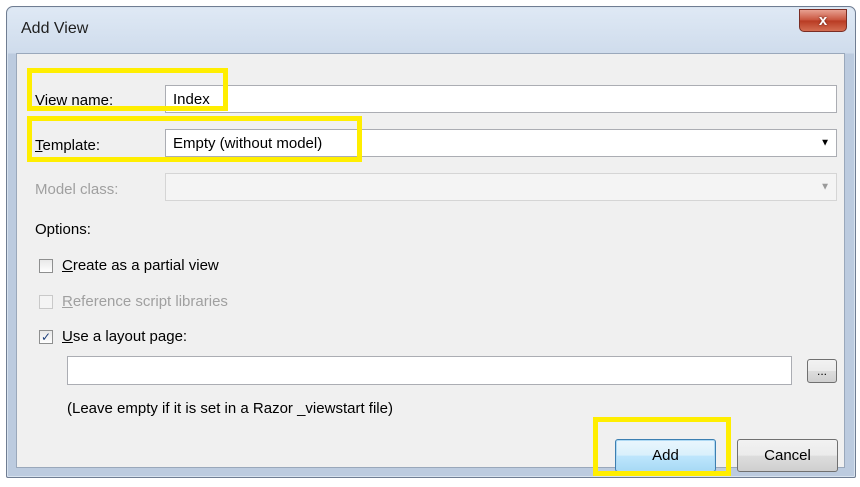 Image resolution: width=860 pixels, height=487 pixels. I want to click on cancel-button: Cancel, so click(787, 455).